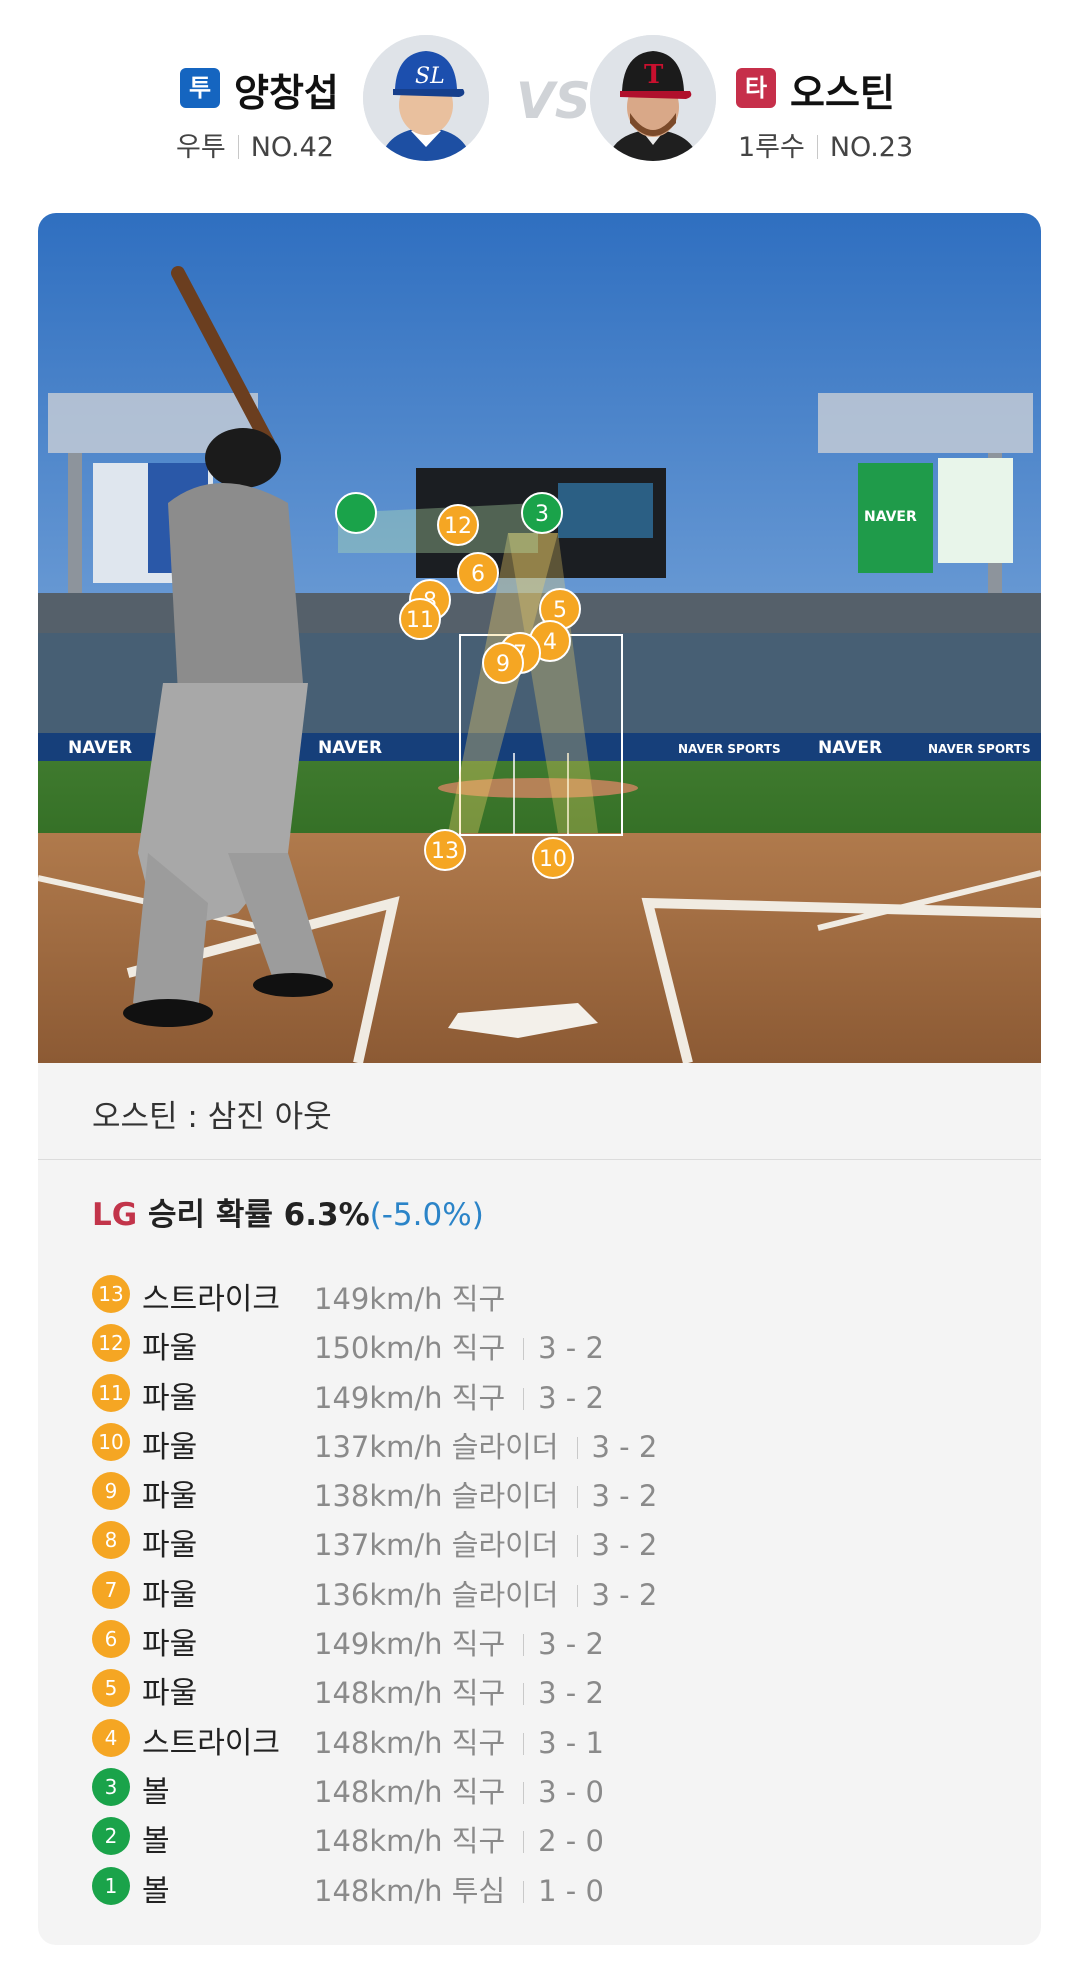 Image resolution: width=1079 pixels, height=1964 pixels. What do you see at coordinates (571, 1890) in the screenshot?
I see `pitch-count: 1 - 0` at bounding box center [571, 1890].